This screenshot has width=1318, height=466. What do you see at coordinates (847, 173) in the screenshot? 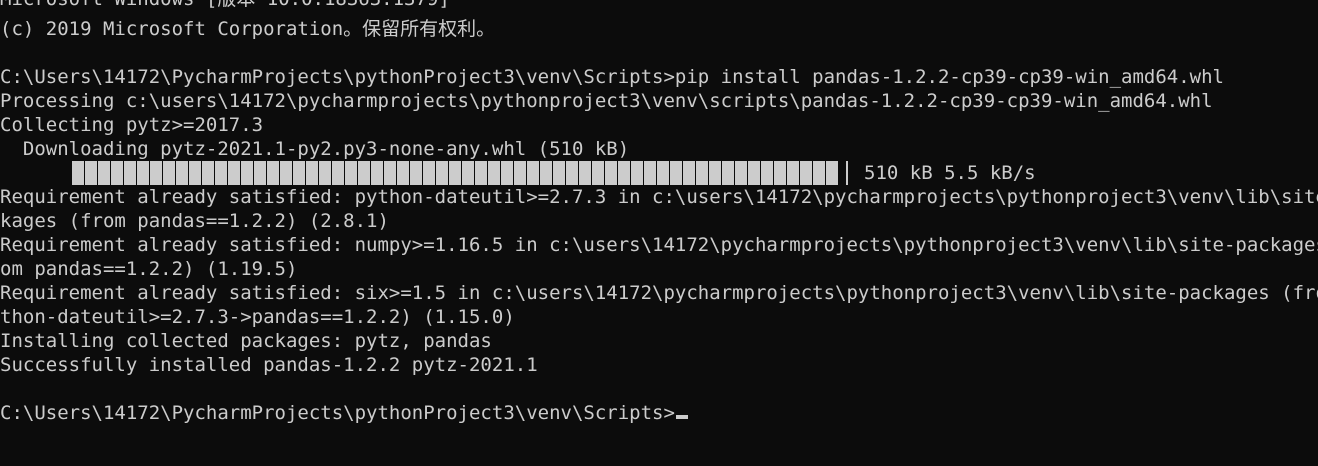
I see `download-progress-end-marker` at bounding box center [847, 173].